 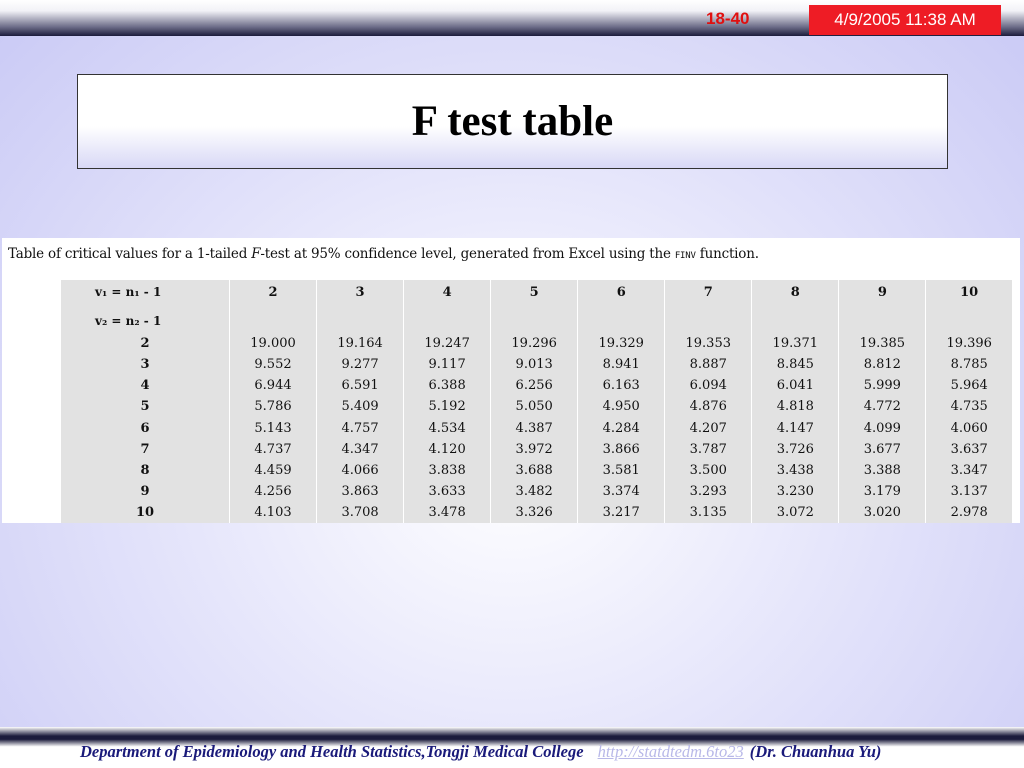 What do you see at coordinates (273, 386) in the screenshot?
I see `table-cell: 6.944` at bounding box center [273, 386].